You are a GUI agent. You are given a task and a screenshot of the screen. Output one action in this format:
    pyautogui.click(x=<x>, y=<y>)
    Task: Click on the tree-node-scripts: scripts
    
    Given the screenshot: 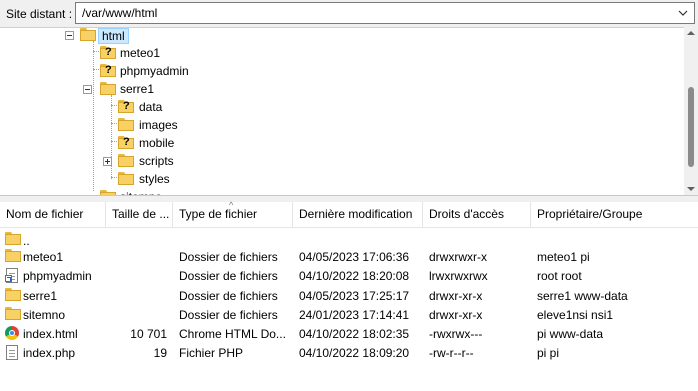 What is the action you would take?
    pyautogui.click(x=152, y=161)
    